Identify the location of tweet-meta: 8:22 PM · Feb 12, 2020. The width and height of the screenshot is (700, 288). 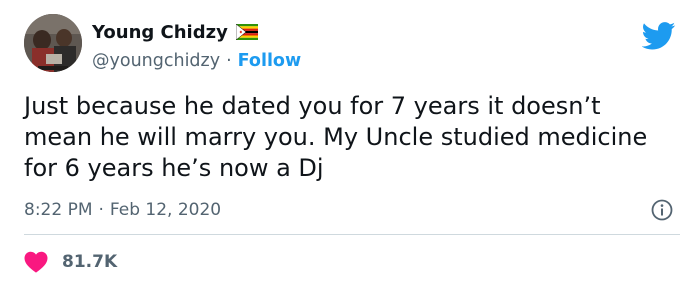
(122, 210).